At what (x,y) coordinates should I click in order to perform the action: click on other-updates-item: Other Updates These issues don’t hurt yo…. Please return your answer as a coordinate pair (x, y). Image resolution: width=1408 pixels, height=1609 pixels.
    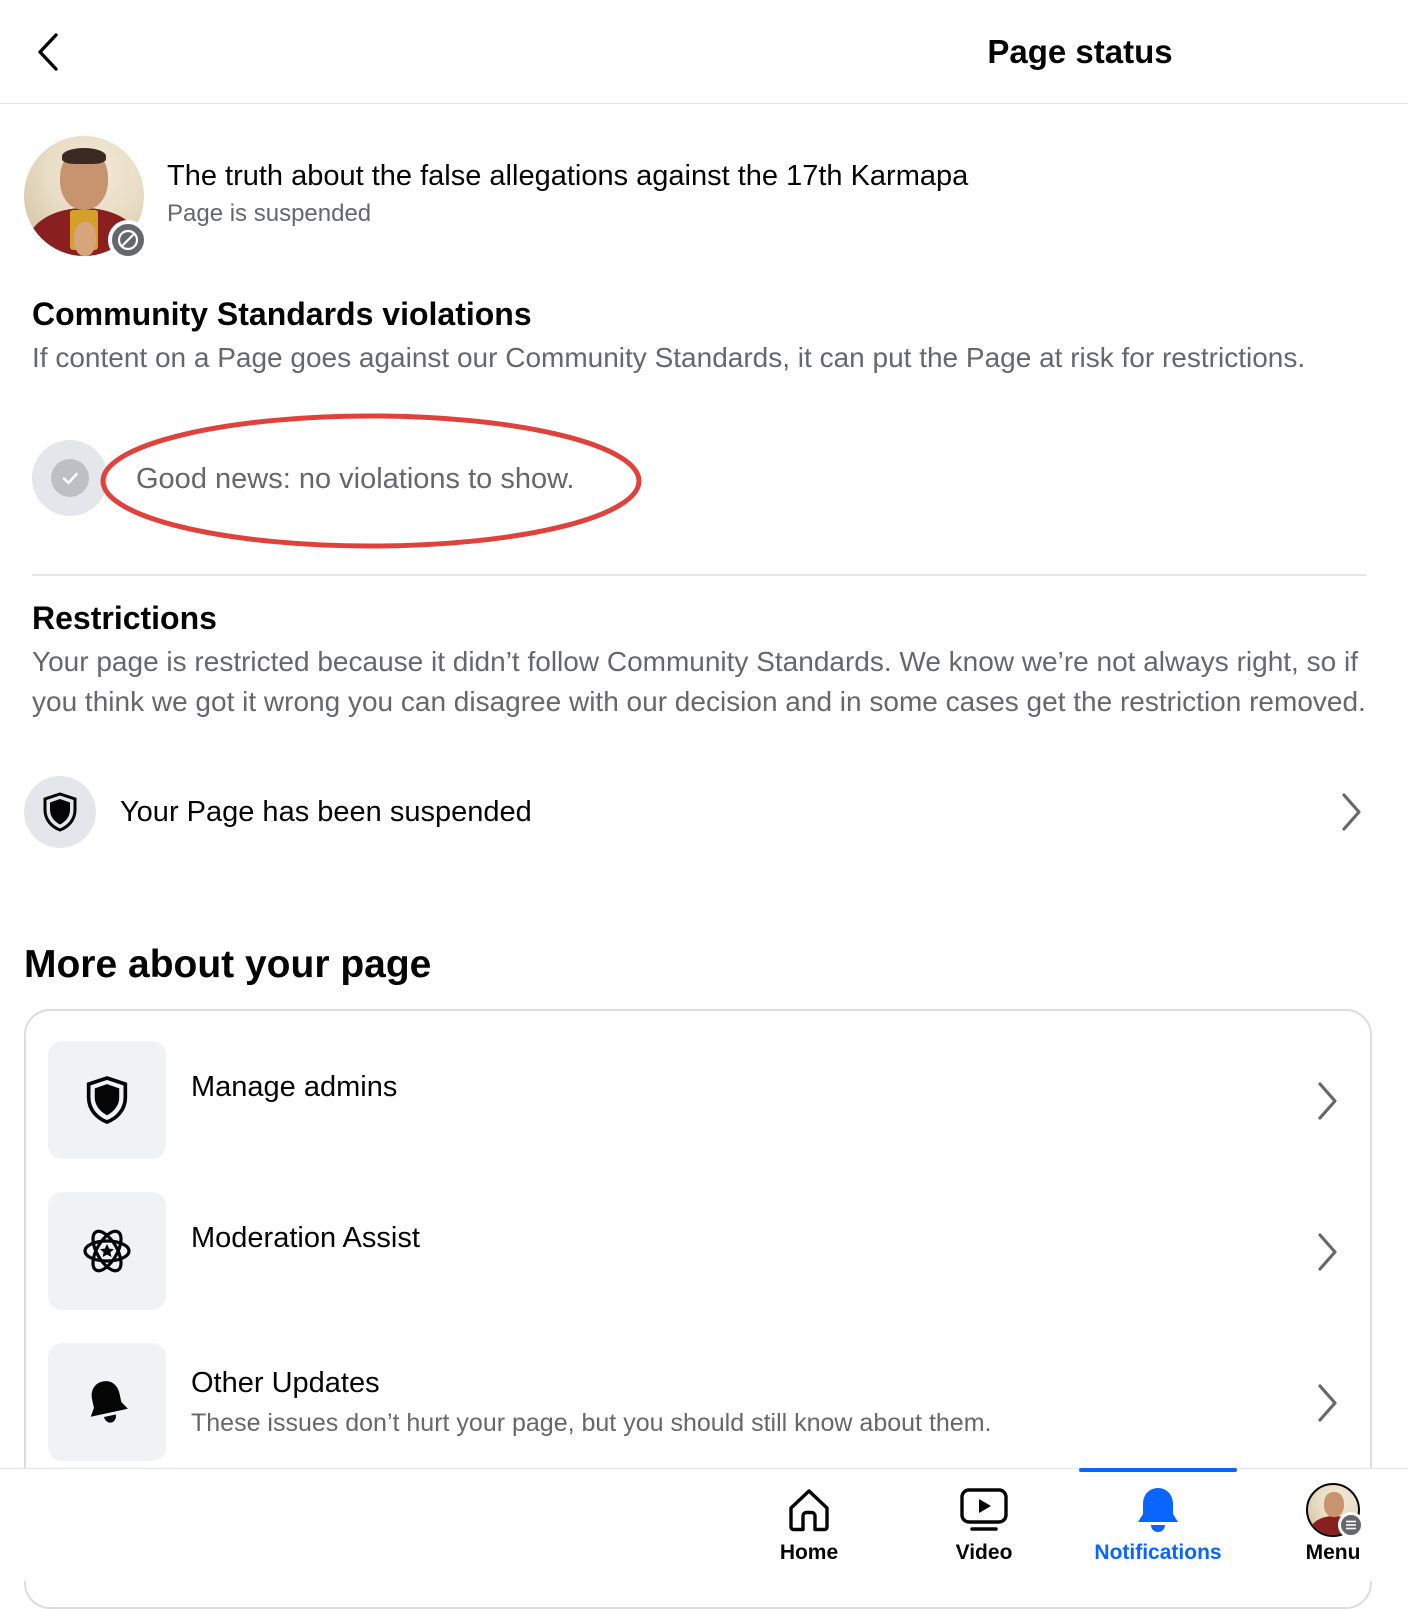
    Looking at the image, I should click on (698, 1403).